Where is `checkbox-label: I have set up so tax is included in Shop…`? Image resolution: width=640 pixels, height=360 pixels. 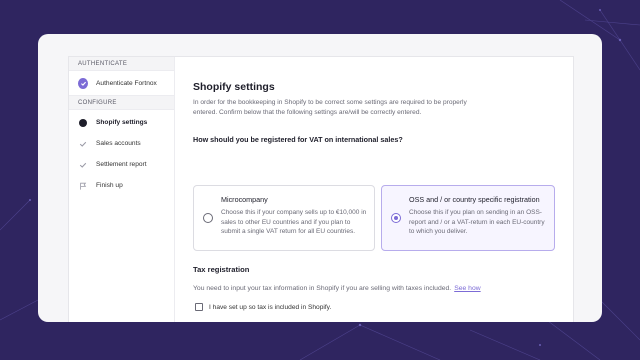
checkbox-label: I have set up so tax is included in Shop… is located at coordinates (270, 307).